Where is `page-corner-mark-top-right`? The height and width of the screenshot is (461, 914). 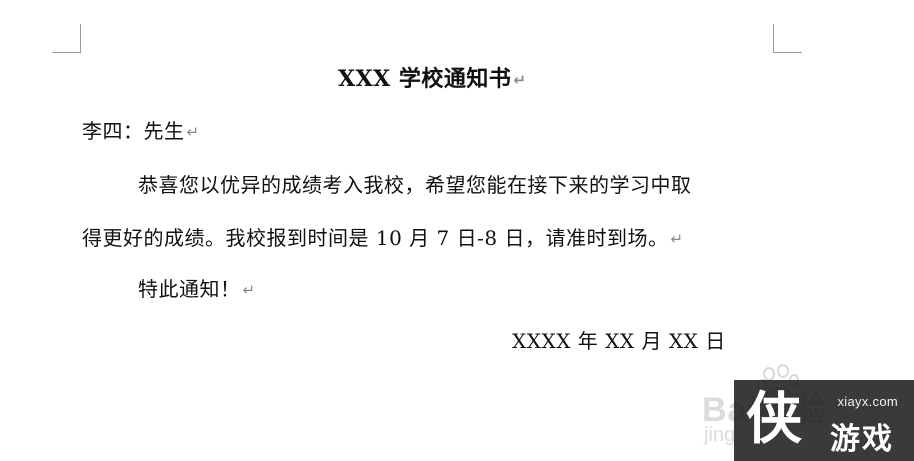
page-corner-mark-top-right is located at coordinates (787, 38).